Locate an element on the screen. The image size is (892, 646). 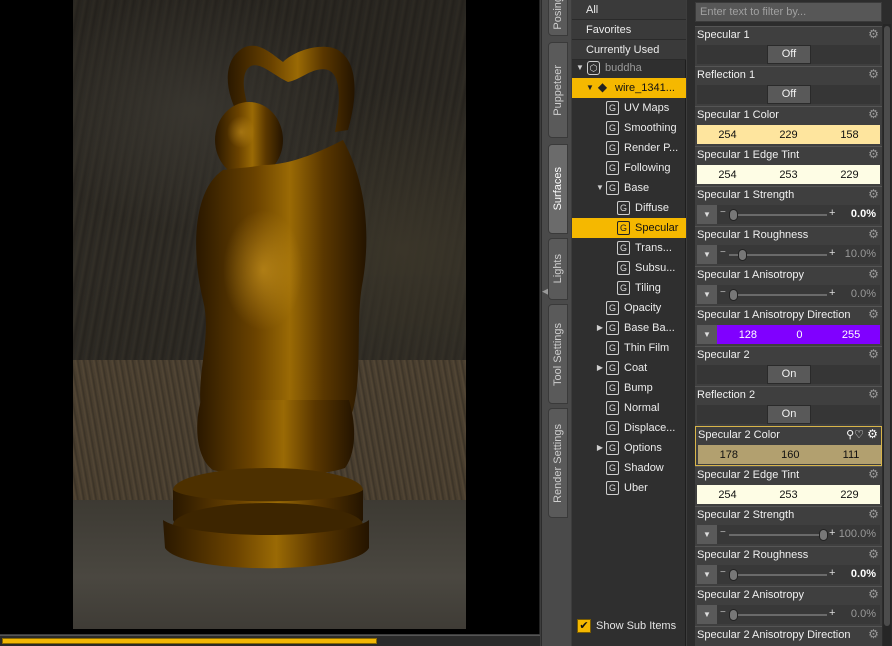
property-specular-1-anisotropy: Specular 1 Anisotropy ⚙ ▼ − +0.0% is located at coordinates (788, 286).